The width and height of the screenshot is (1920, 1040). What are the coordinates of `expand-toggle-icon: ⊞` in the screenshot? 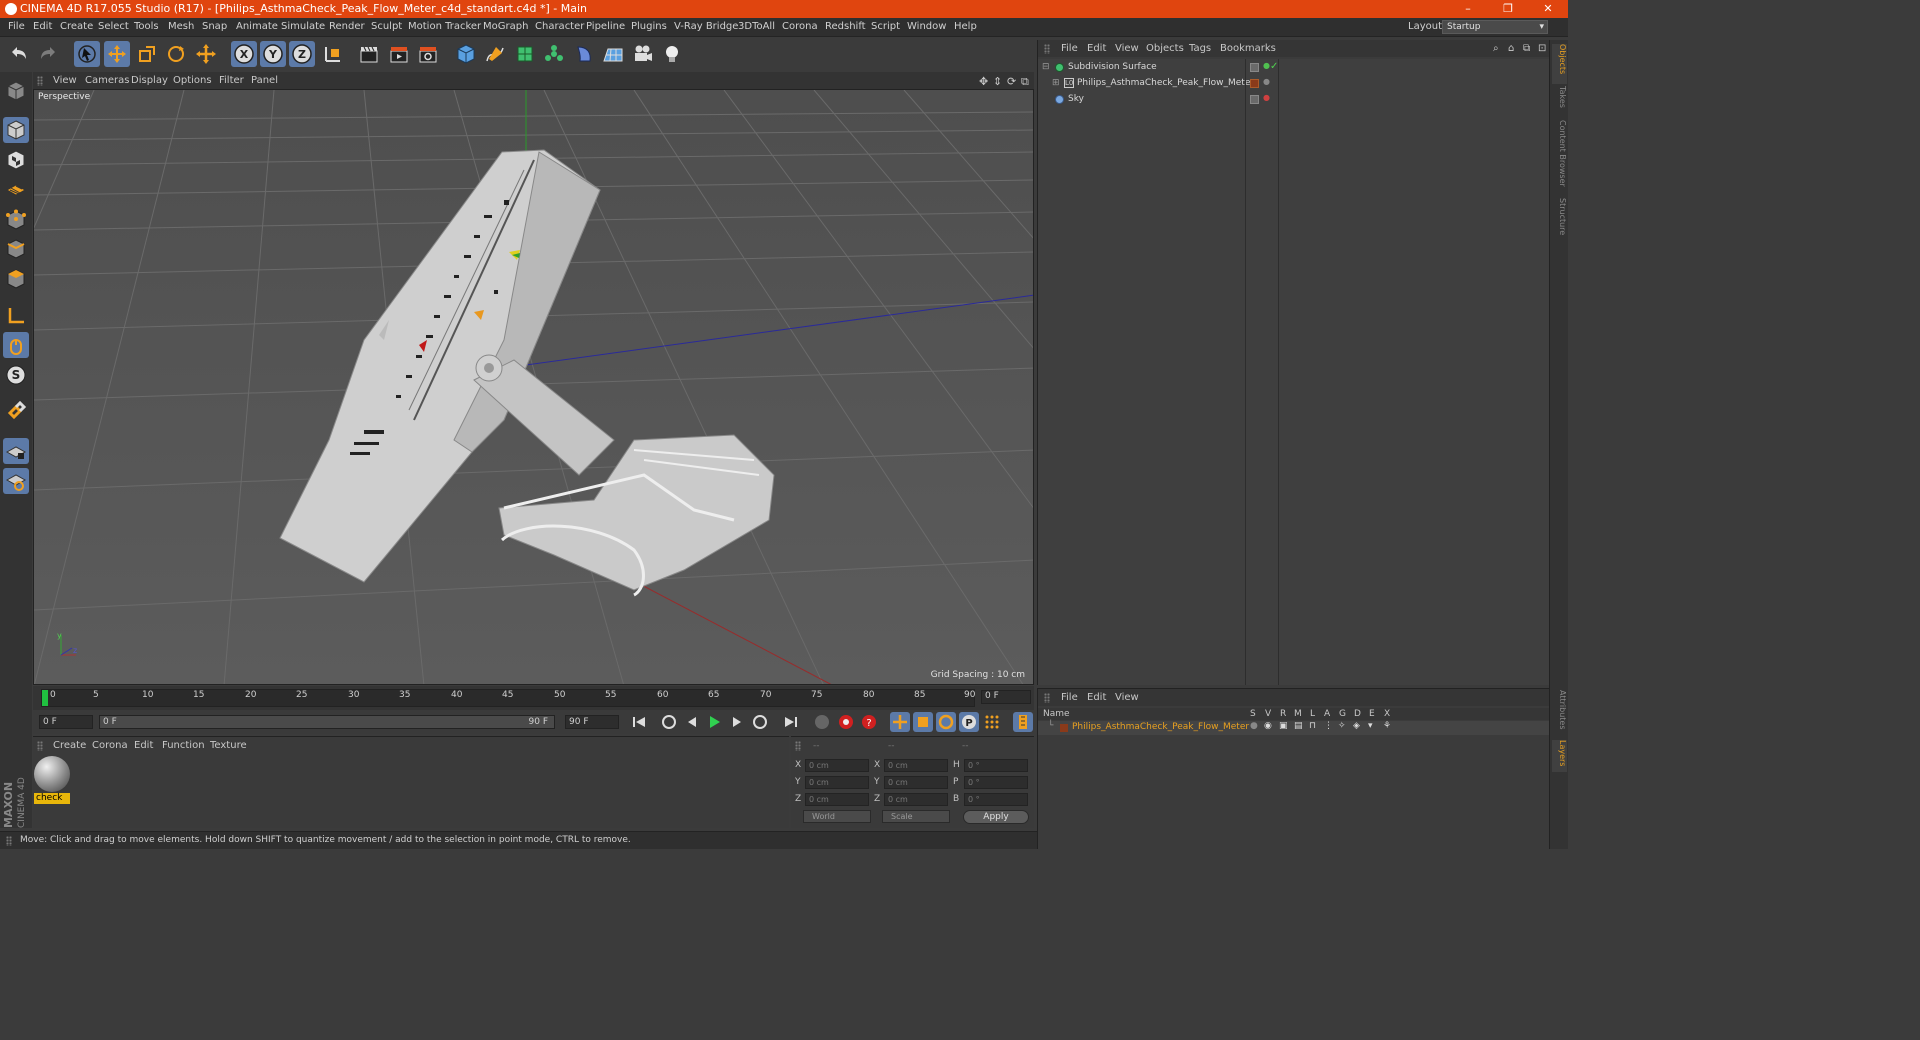 It's located at (1056, 83).